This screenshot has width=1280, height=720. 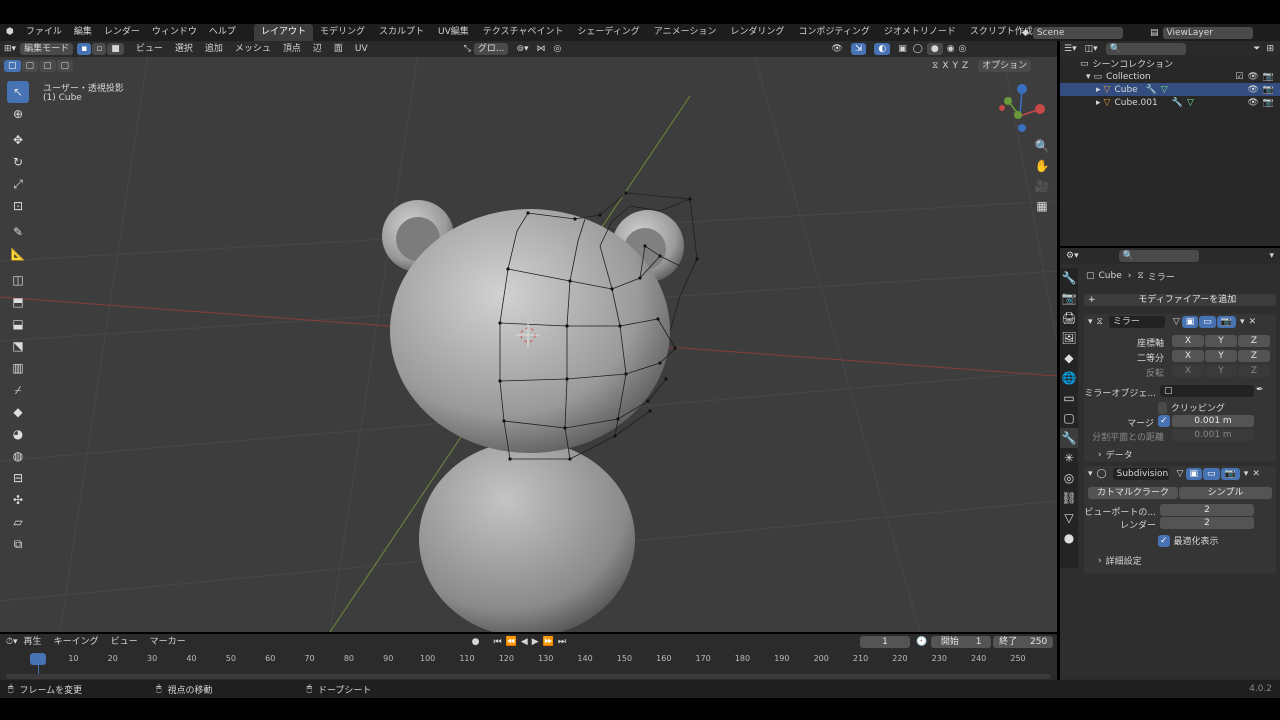 I want to click on axis-y-toggle: Y, so click(x=1221, y=341).